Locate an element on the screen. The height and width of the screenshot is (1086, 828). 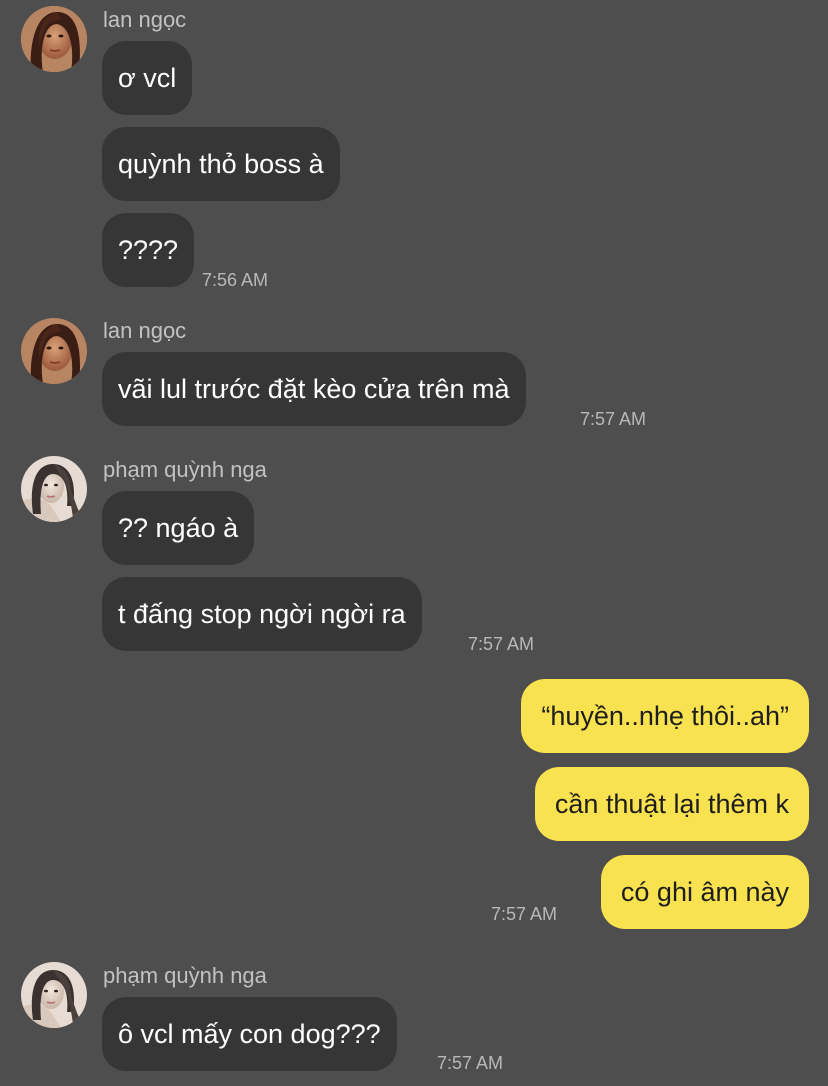
message-timestamp: 7:56 AM is located at coordinates (235, 280).